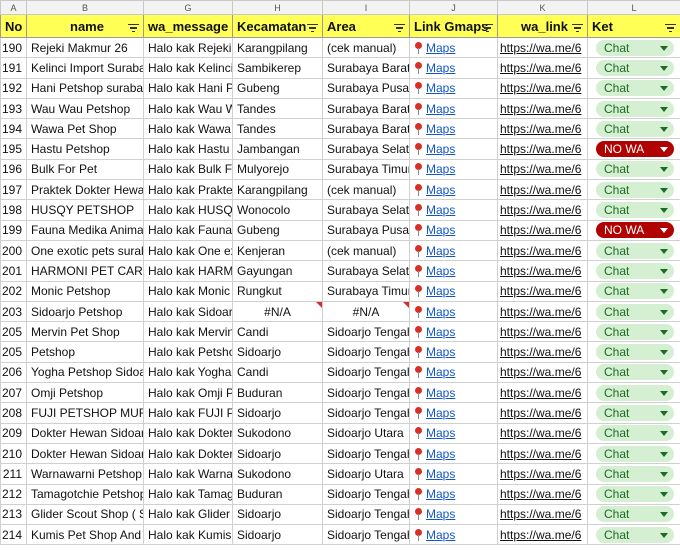 This screenshot has height=552, width=680. I want to click on header-area: Area, so click(366, 26).